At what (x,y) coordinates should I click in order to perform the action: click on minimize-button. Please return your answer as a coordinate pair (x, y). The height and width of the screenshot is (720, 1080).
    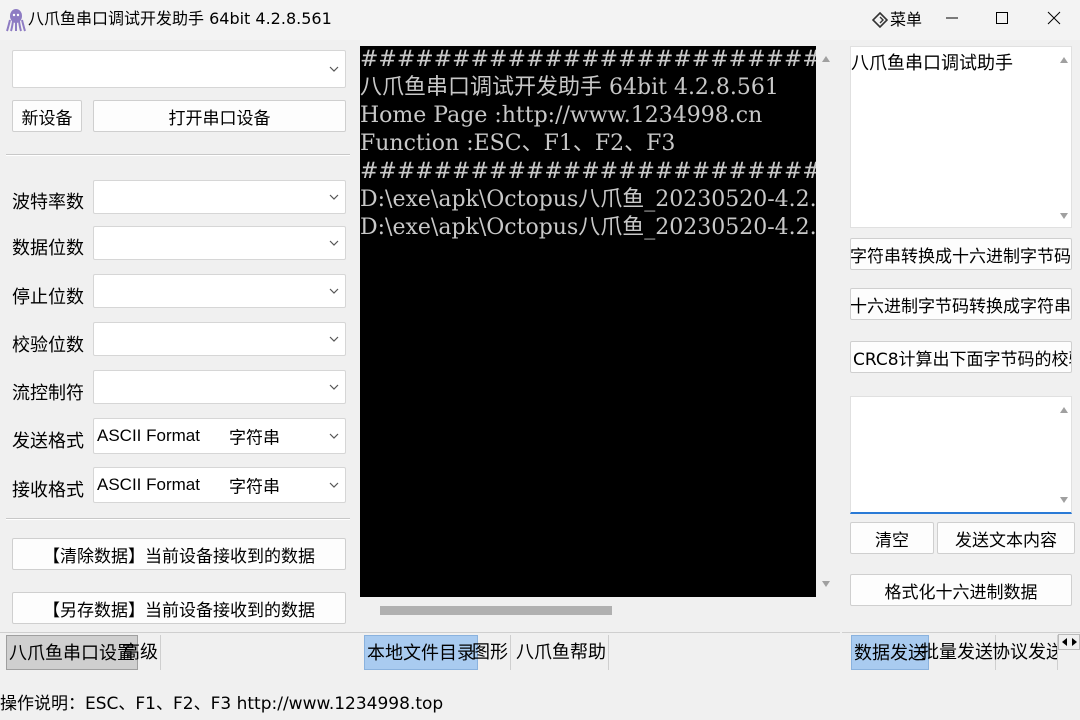
    Looking at the image, I should click on (952, 18).